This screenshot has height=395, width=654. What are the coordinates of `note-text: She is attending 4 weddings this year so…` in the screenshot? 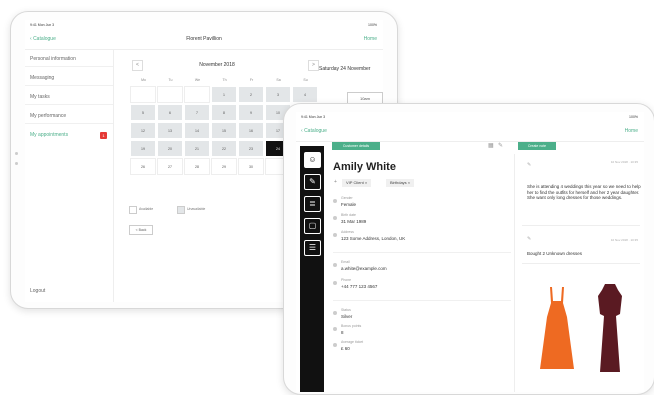 It's located at (584, 192).